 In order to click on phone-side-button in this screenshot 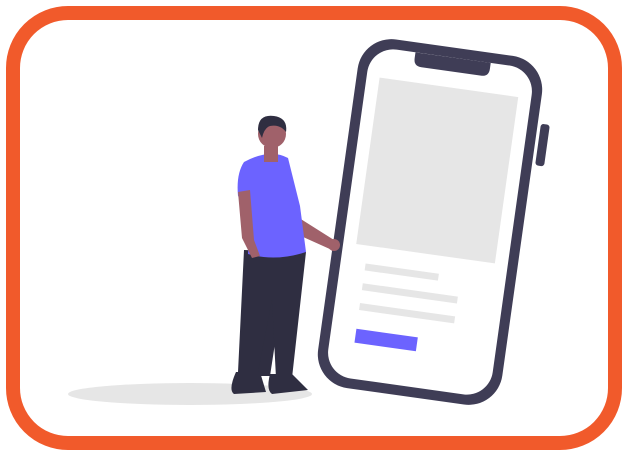, I will do `click(542, 145)`.